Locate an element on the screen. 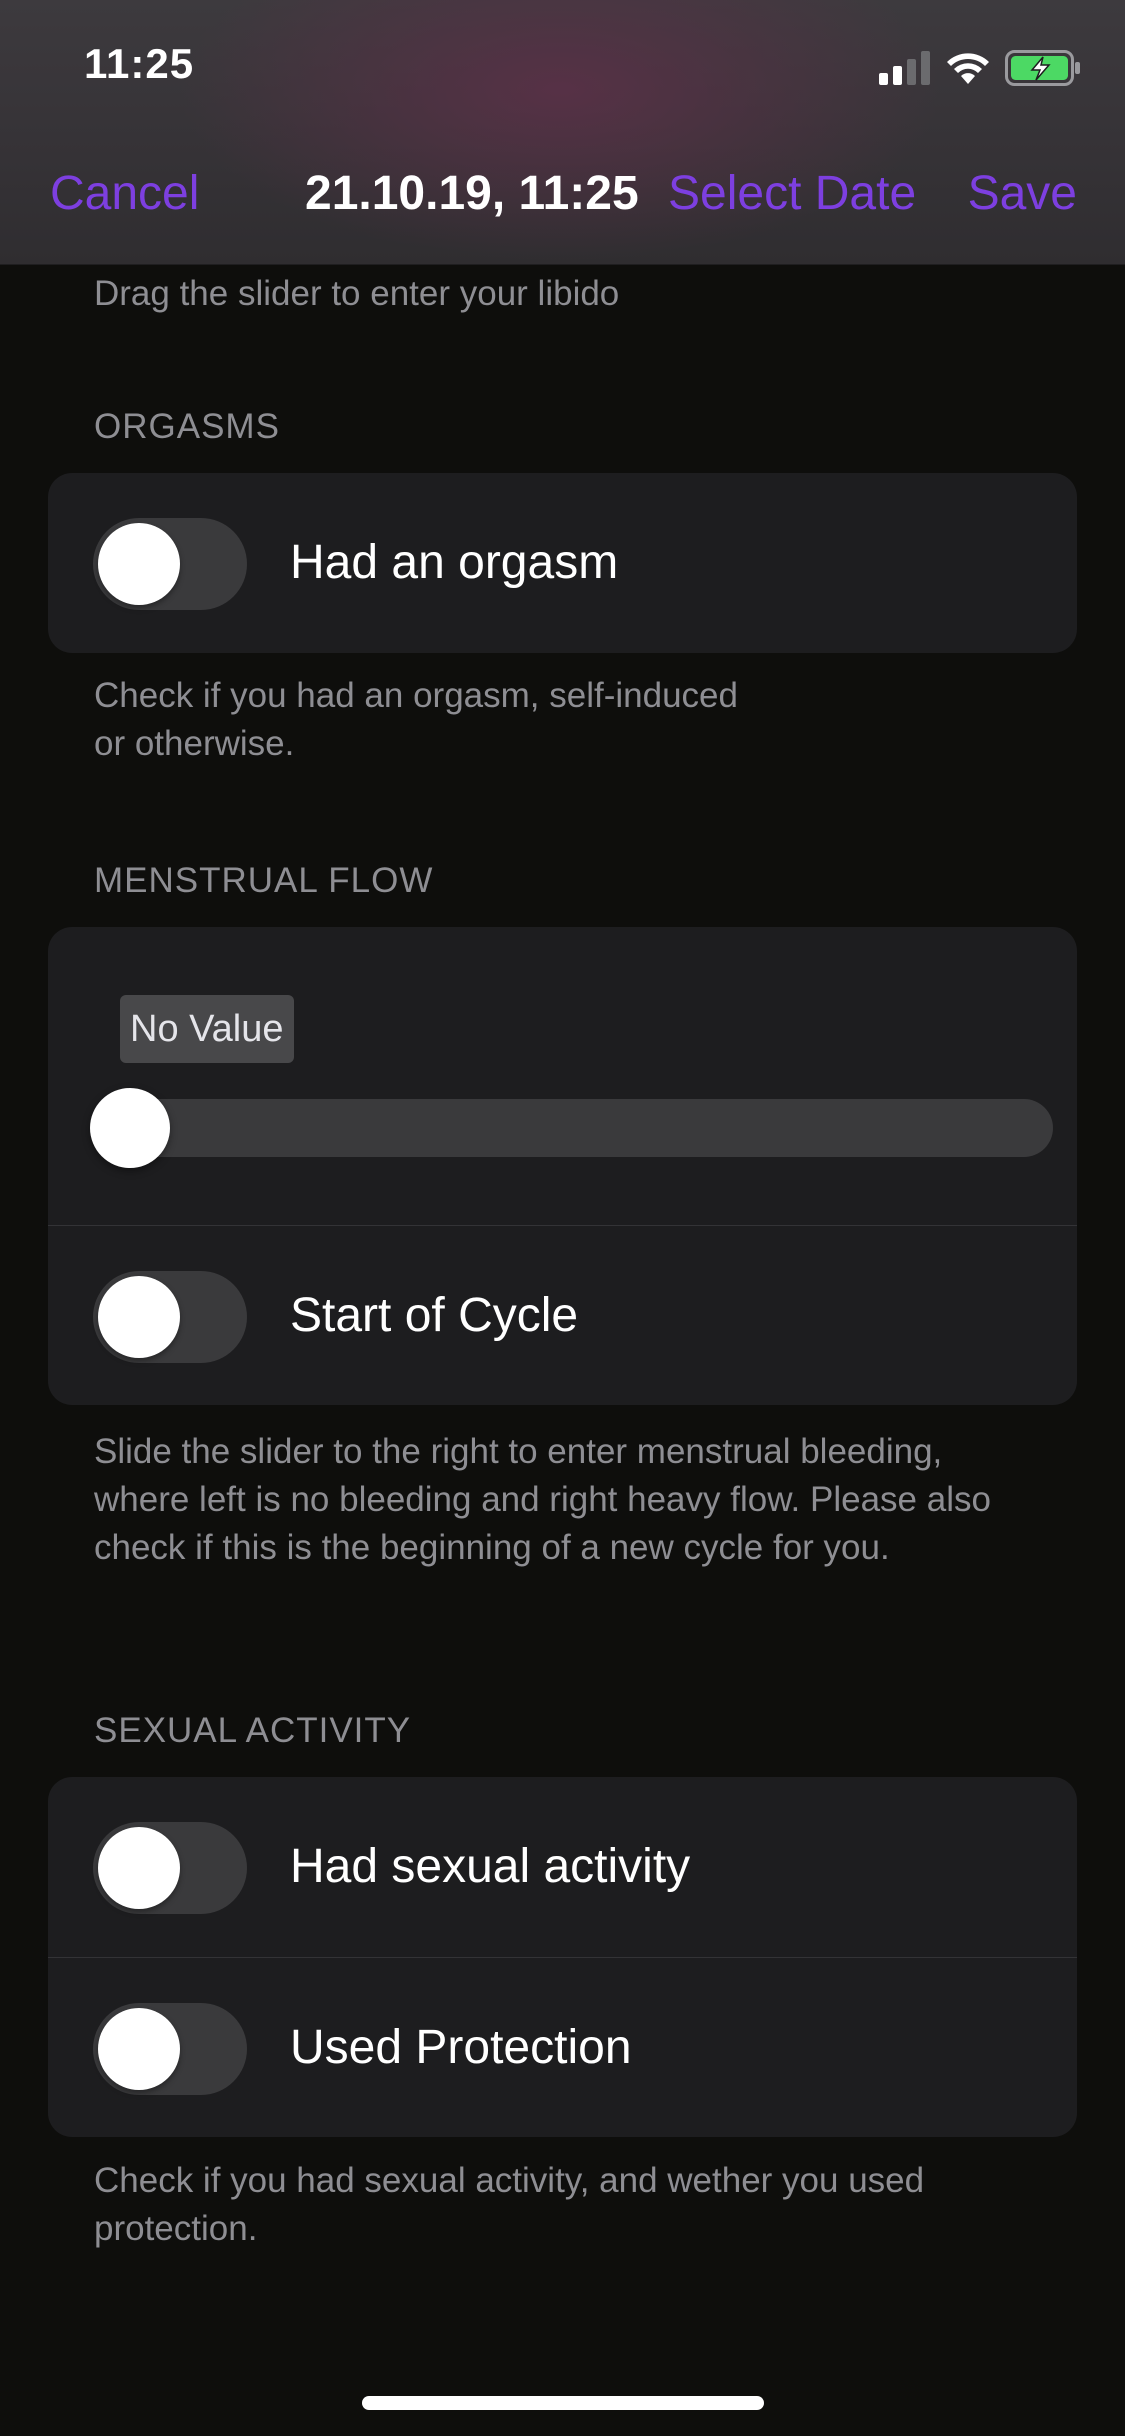  cellular-signal-icon is located at coordinates (905, 70).